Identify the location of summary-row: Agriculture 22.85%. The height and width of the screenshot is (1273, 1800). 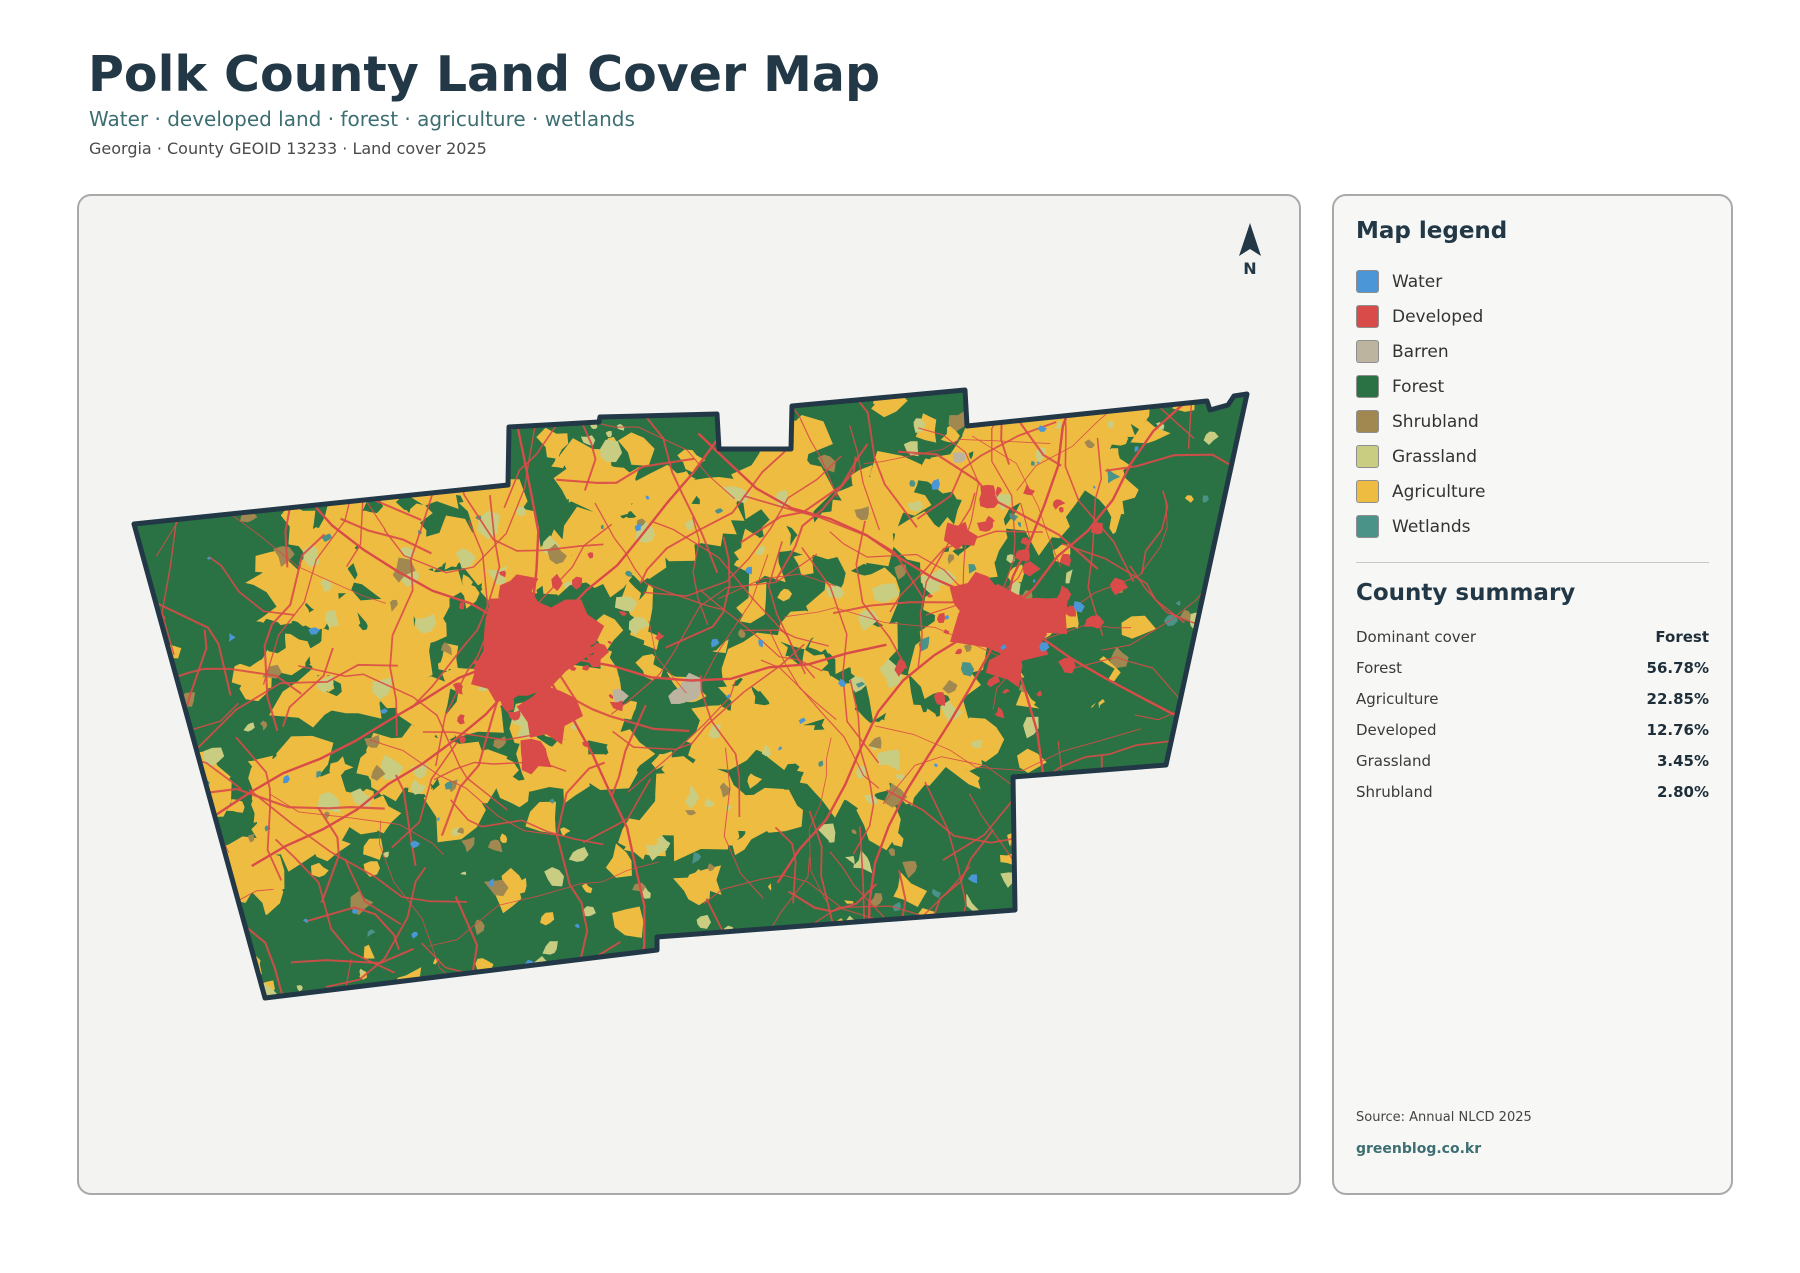
(1532, 698).